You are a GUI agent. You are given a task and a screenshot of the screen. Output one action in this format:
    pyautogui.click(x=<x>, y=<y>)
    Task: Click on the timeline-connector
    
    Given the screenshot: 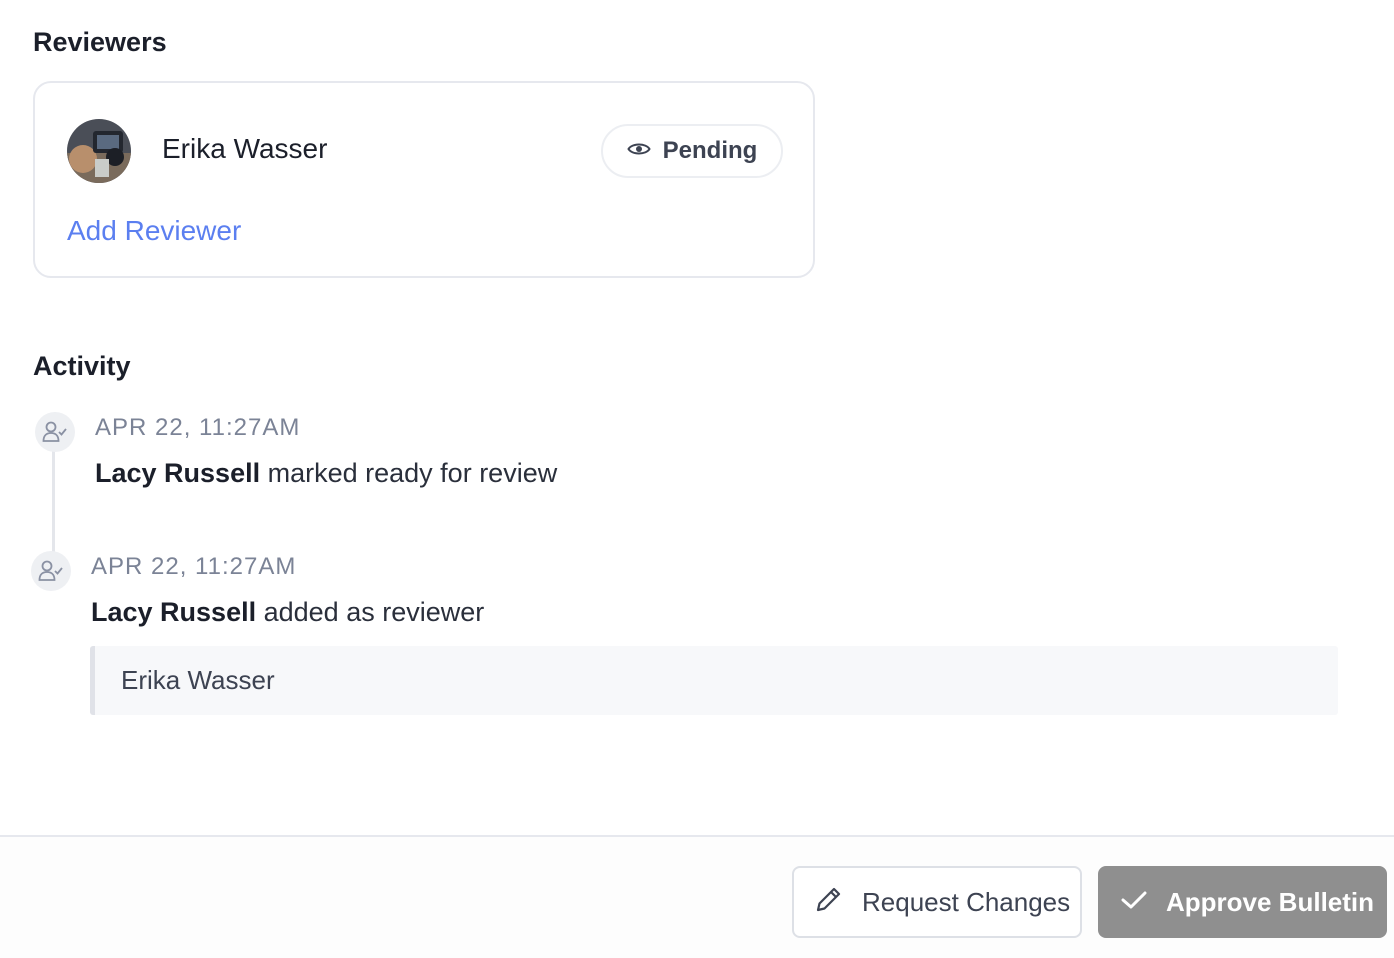 What is the action you would take?
    pyautogui.click(x=53, y=501)
    